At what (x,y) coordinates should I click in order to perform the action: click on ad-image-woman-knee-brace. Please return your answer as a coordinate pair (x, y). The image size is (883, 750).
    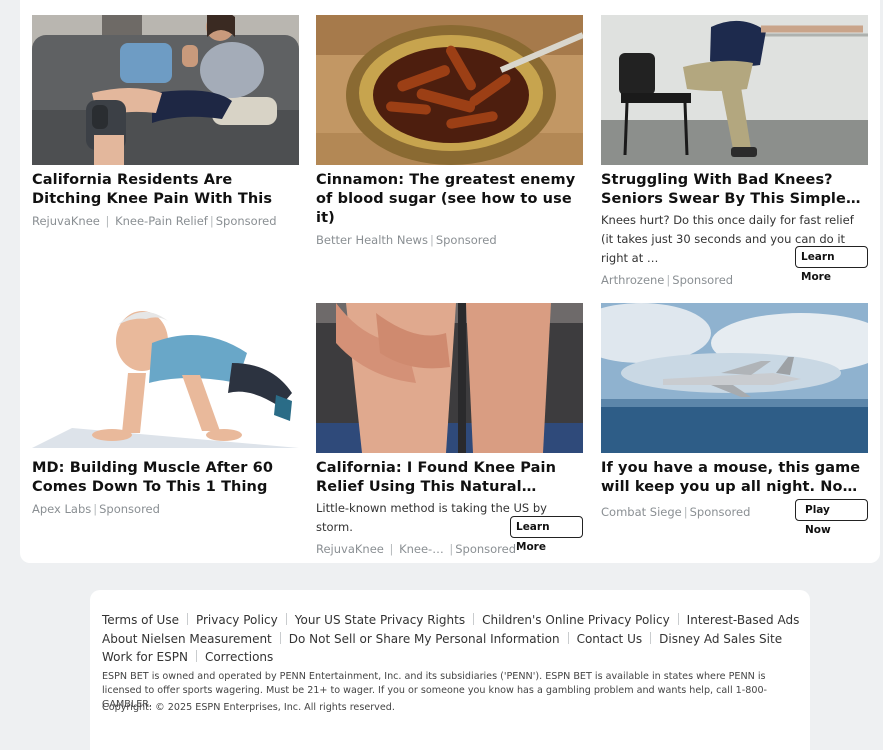
    Looking at the image, I should click on (165, 90).